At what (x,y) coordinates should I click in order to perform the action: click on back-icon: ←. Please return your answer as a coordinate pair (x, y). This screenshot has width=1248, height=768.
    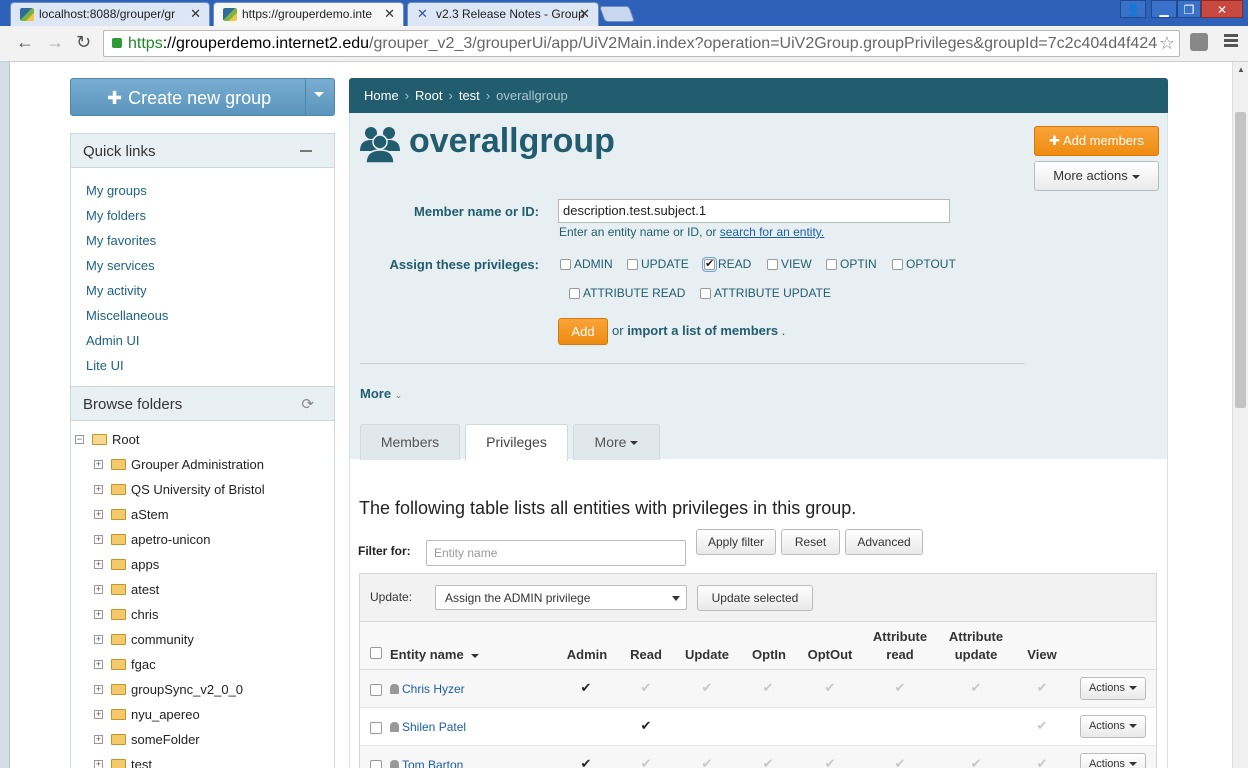
    Looking at the image, I should click on (25, 42).